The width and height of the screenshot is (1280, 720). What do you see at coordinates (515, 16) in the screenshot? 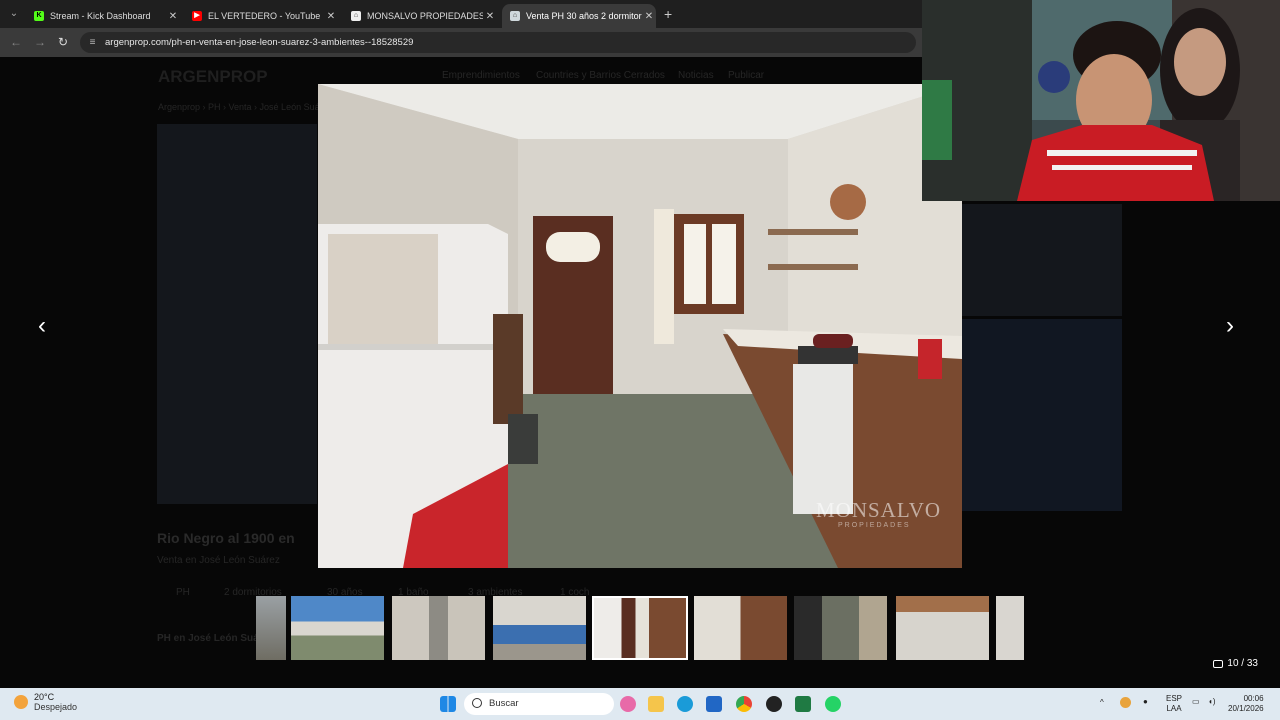
I see `argenprop-icon: ⌂` at bounding box center [515, 16].